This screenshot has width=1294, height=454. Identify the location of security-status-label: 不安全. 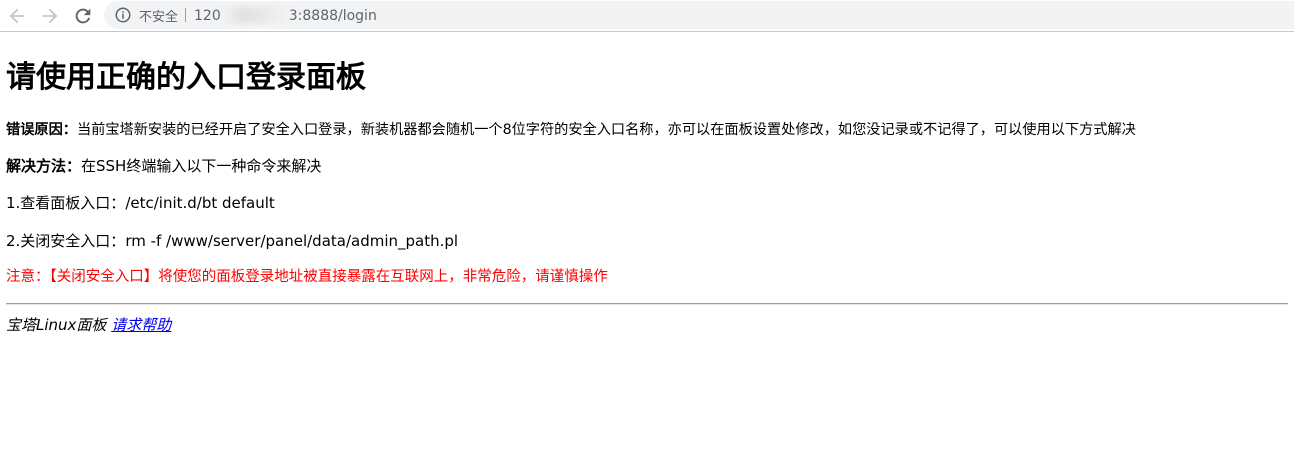
(158, 15).